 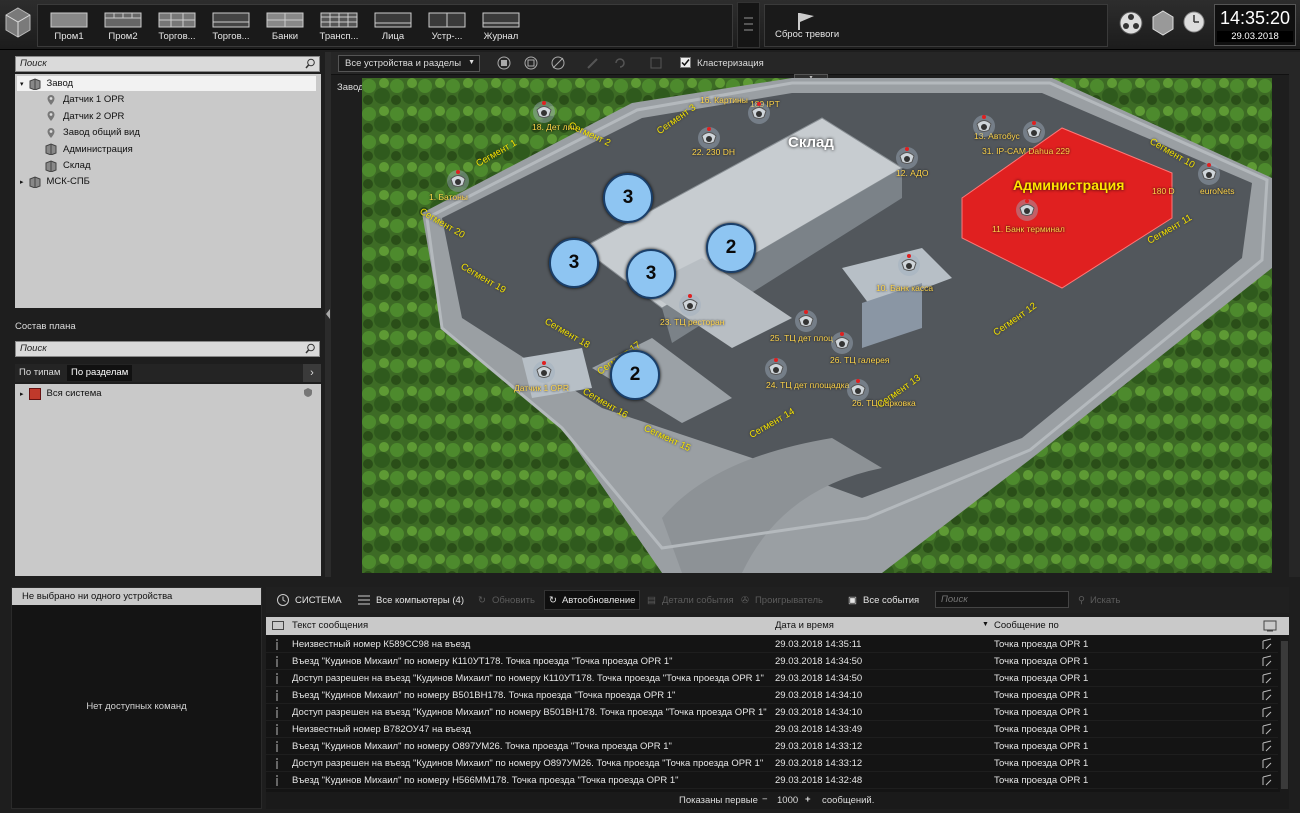 I want to click on layout-button-1: Пром1, so click(x=69, y=25).